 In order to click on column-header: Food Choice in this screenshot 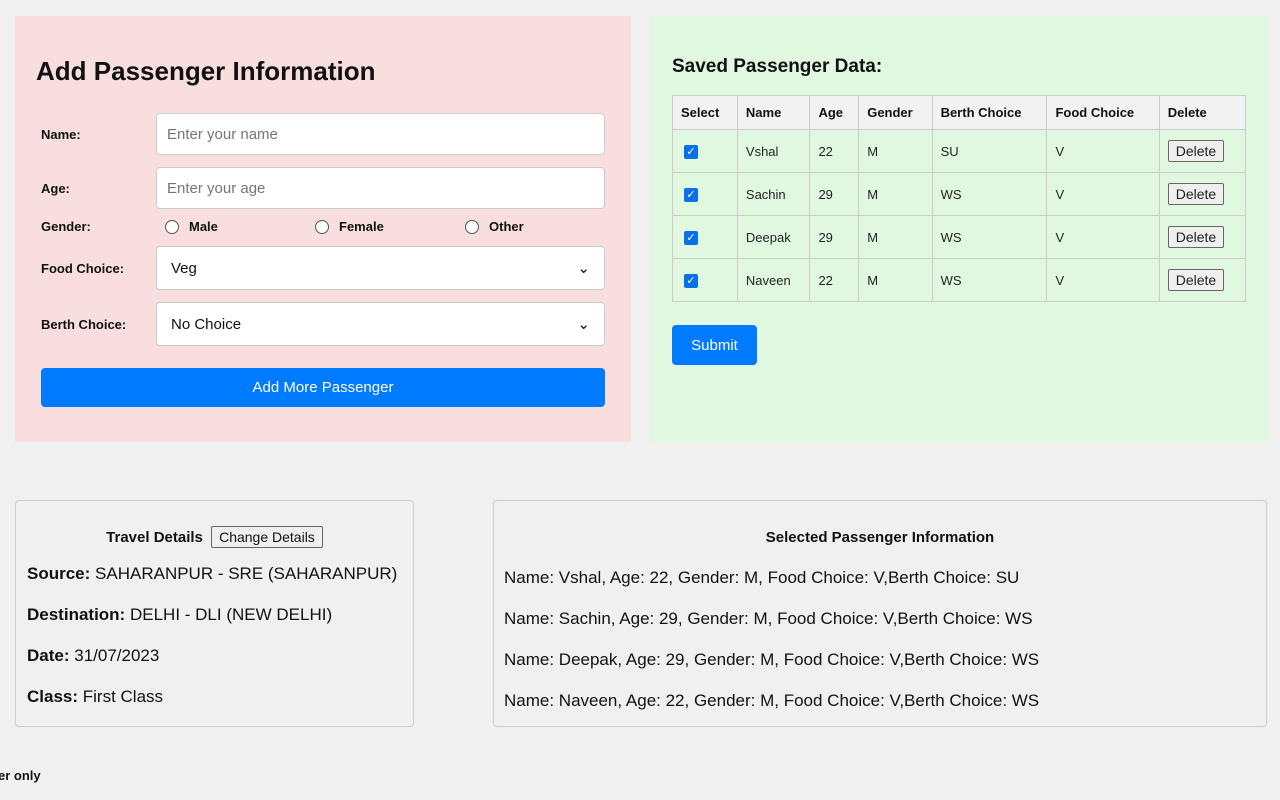, I will do `click(1103, 112)`.